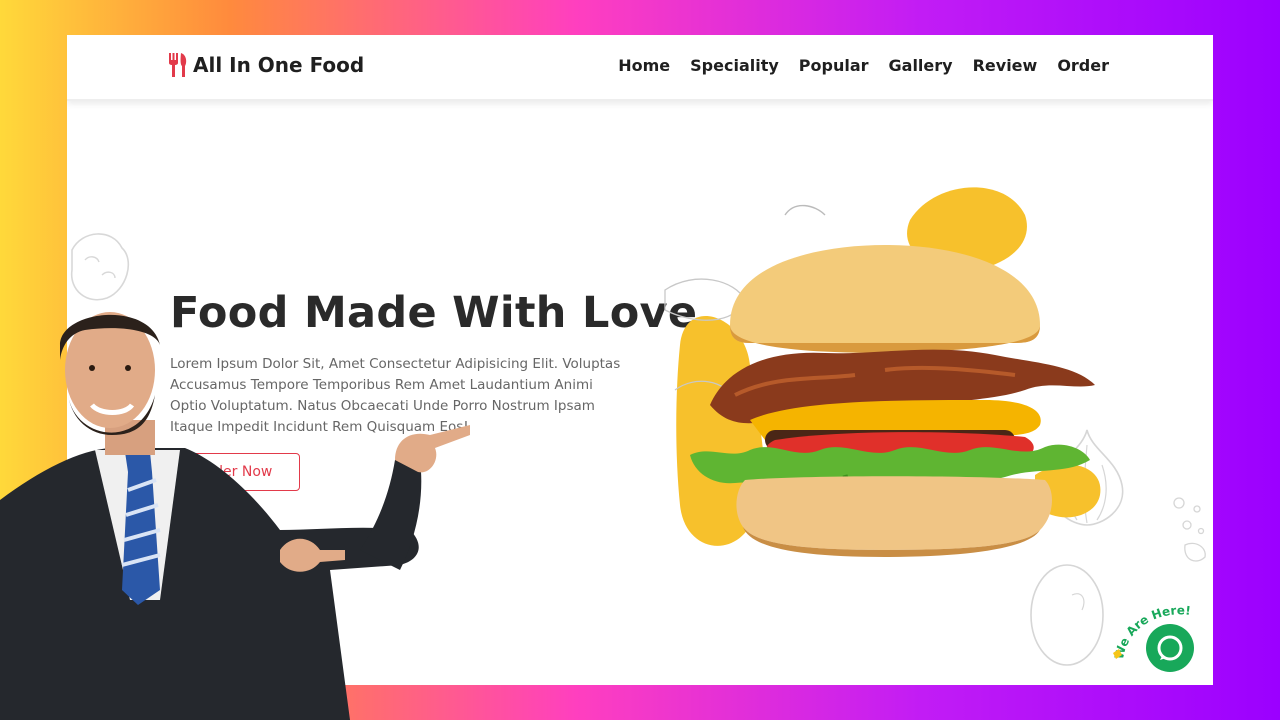  What do you see at coordinates (644, 65) in the screenshot?
I see `nav-link-home: Home` at bounding box center [644, 65].